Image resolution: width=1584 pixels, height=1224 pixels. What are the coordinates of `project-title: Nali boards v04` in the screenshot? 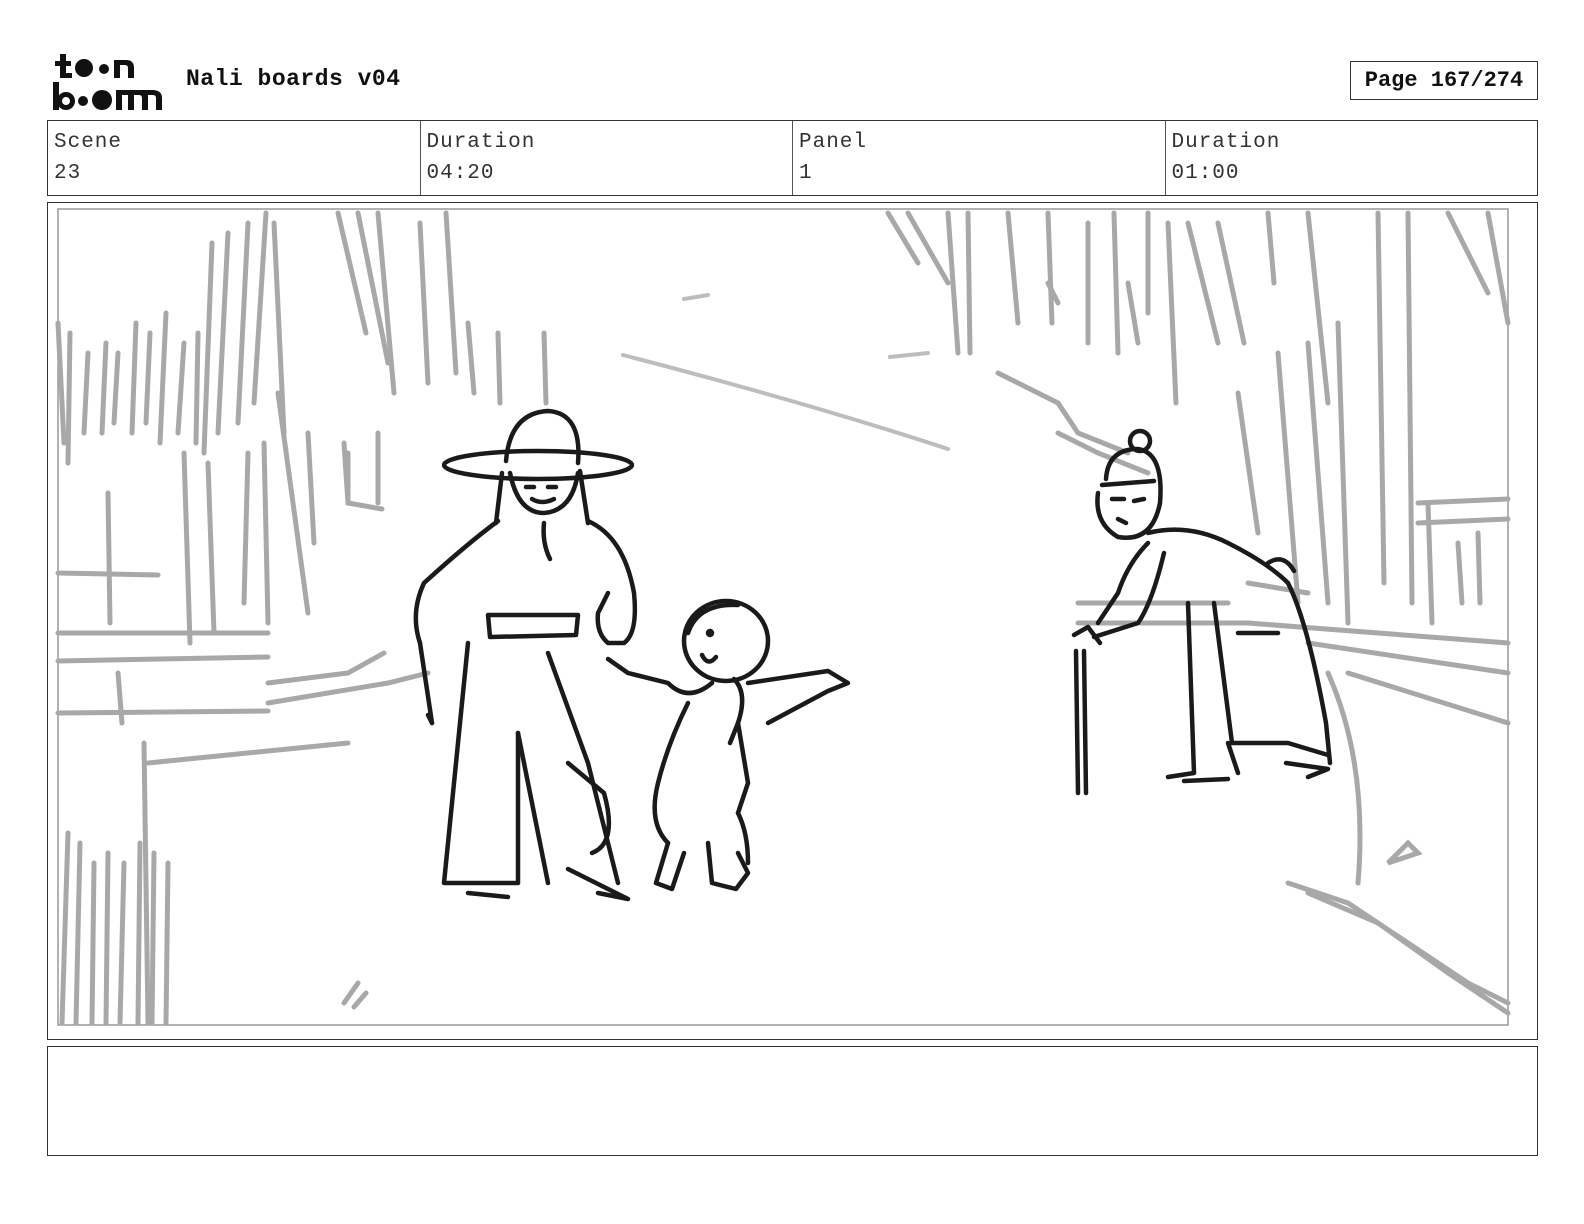 It's located at (293, 79).